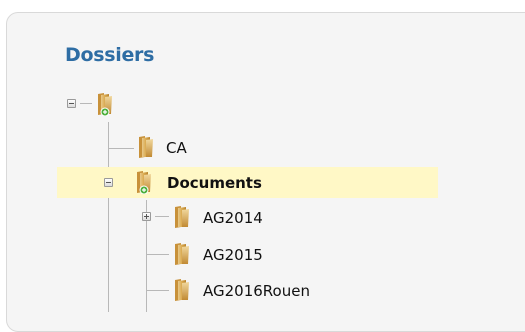  Describe the element at coordinates (146, 216) in the screenshot. I see `expand-toggle-ag2014` at that location.